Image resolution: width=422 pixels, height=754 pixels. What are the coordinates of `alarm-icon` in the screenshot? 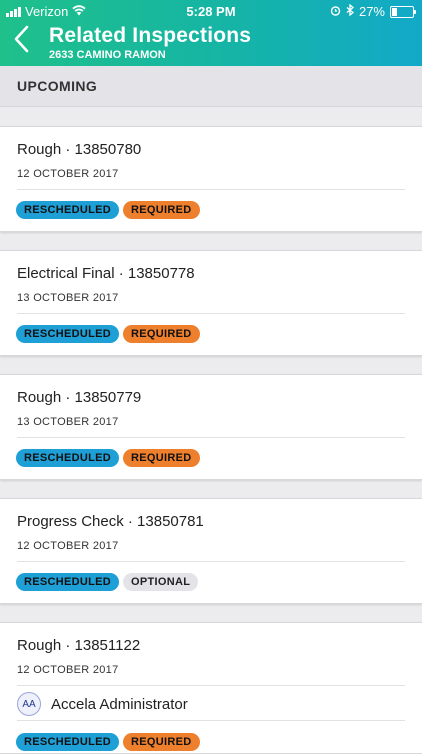 It's located at (335, 11).